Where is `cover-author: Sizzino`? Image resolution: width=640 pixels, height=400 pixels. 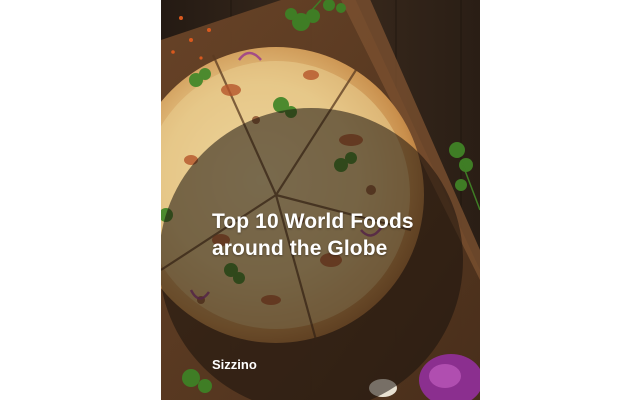 cover-author: Sizzino is located at coordinates (234, 364).